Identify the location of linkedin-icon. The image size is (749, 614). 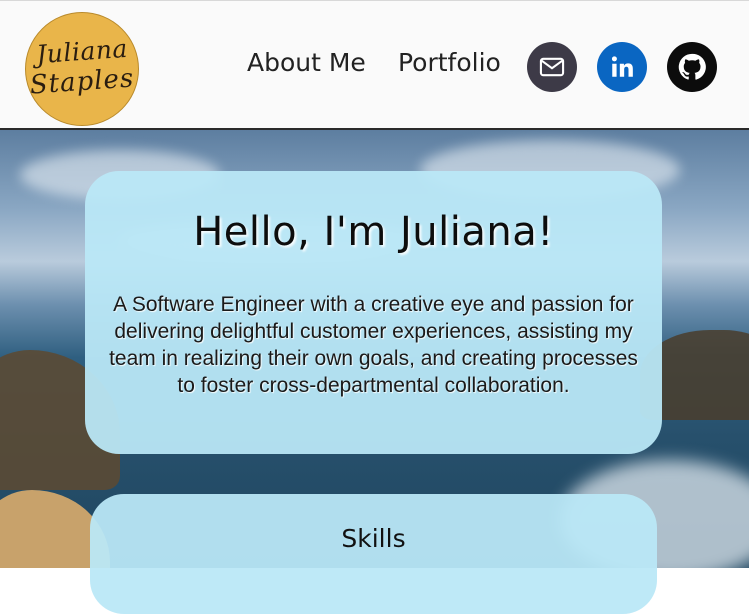
(622, 66).